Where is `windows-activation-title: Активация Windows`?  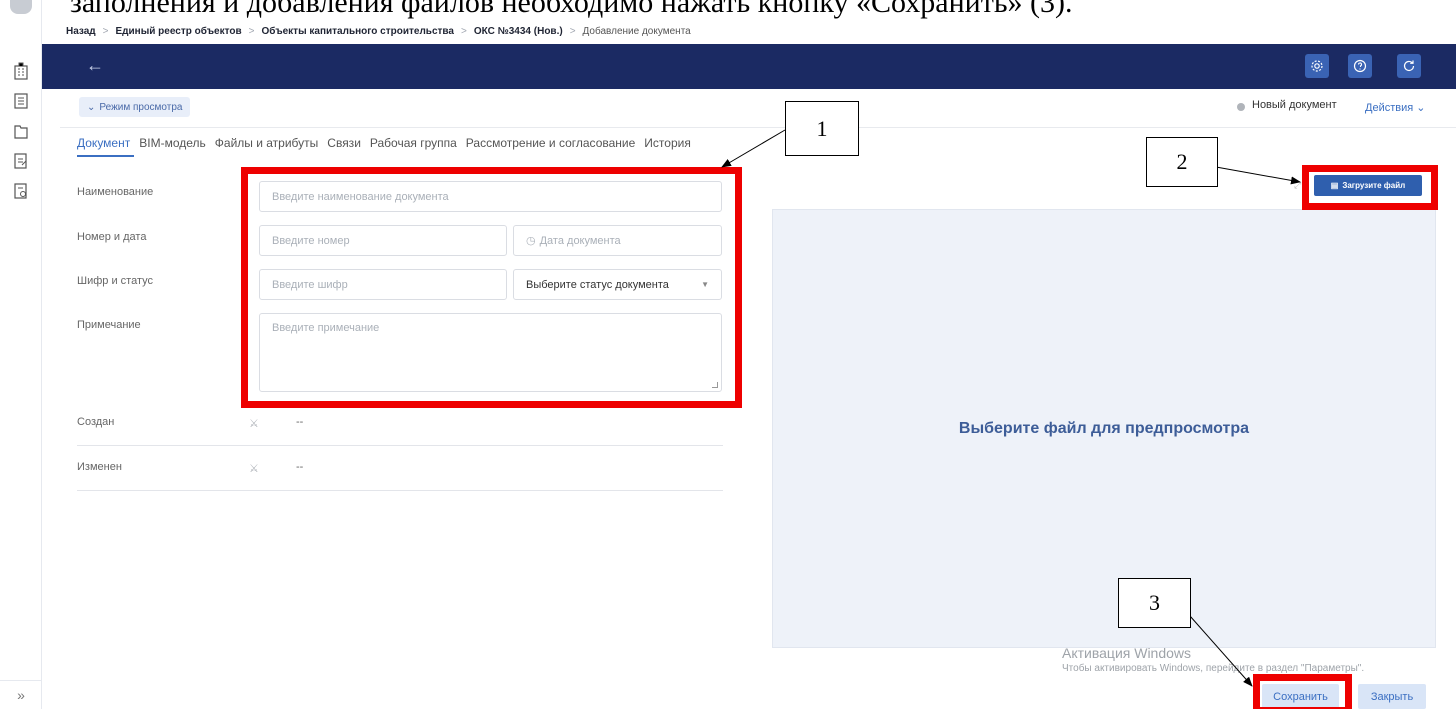 windows-activation-title: Активация Windows is located at coordinates (1127, 653).